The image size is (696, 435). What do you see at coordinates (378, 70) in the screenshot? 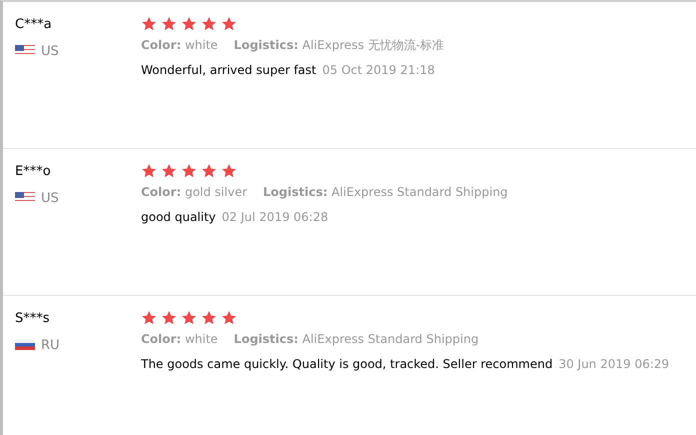
I see `review-date: 05 Oct 2019 21:18` at bounding box center [378, 70].